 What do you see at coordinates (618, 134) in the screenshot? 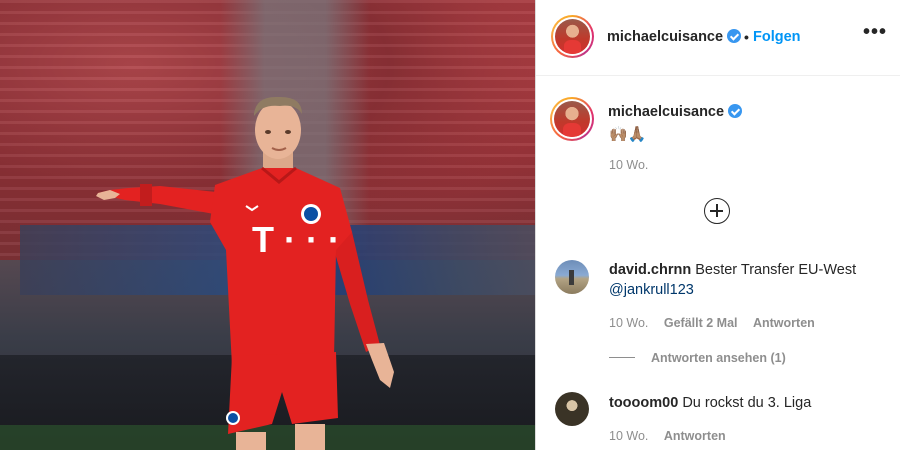
I see `raising-hands-emoji: 🙌🏽` at bounding box center [618, 134].